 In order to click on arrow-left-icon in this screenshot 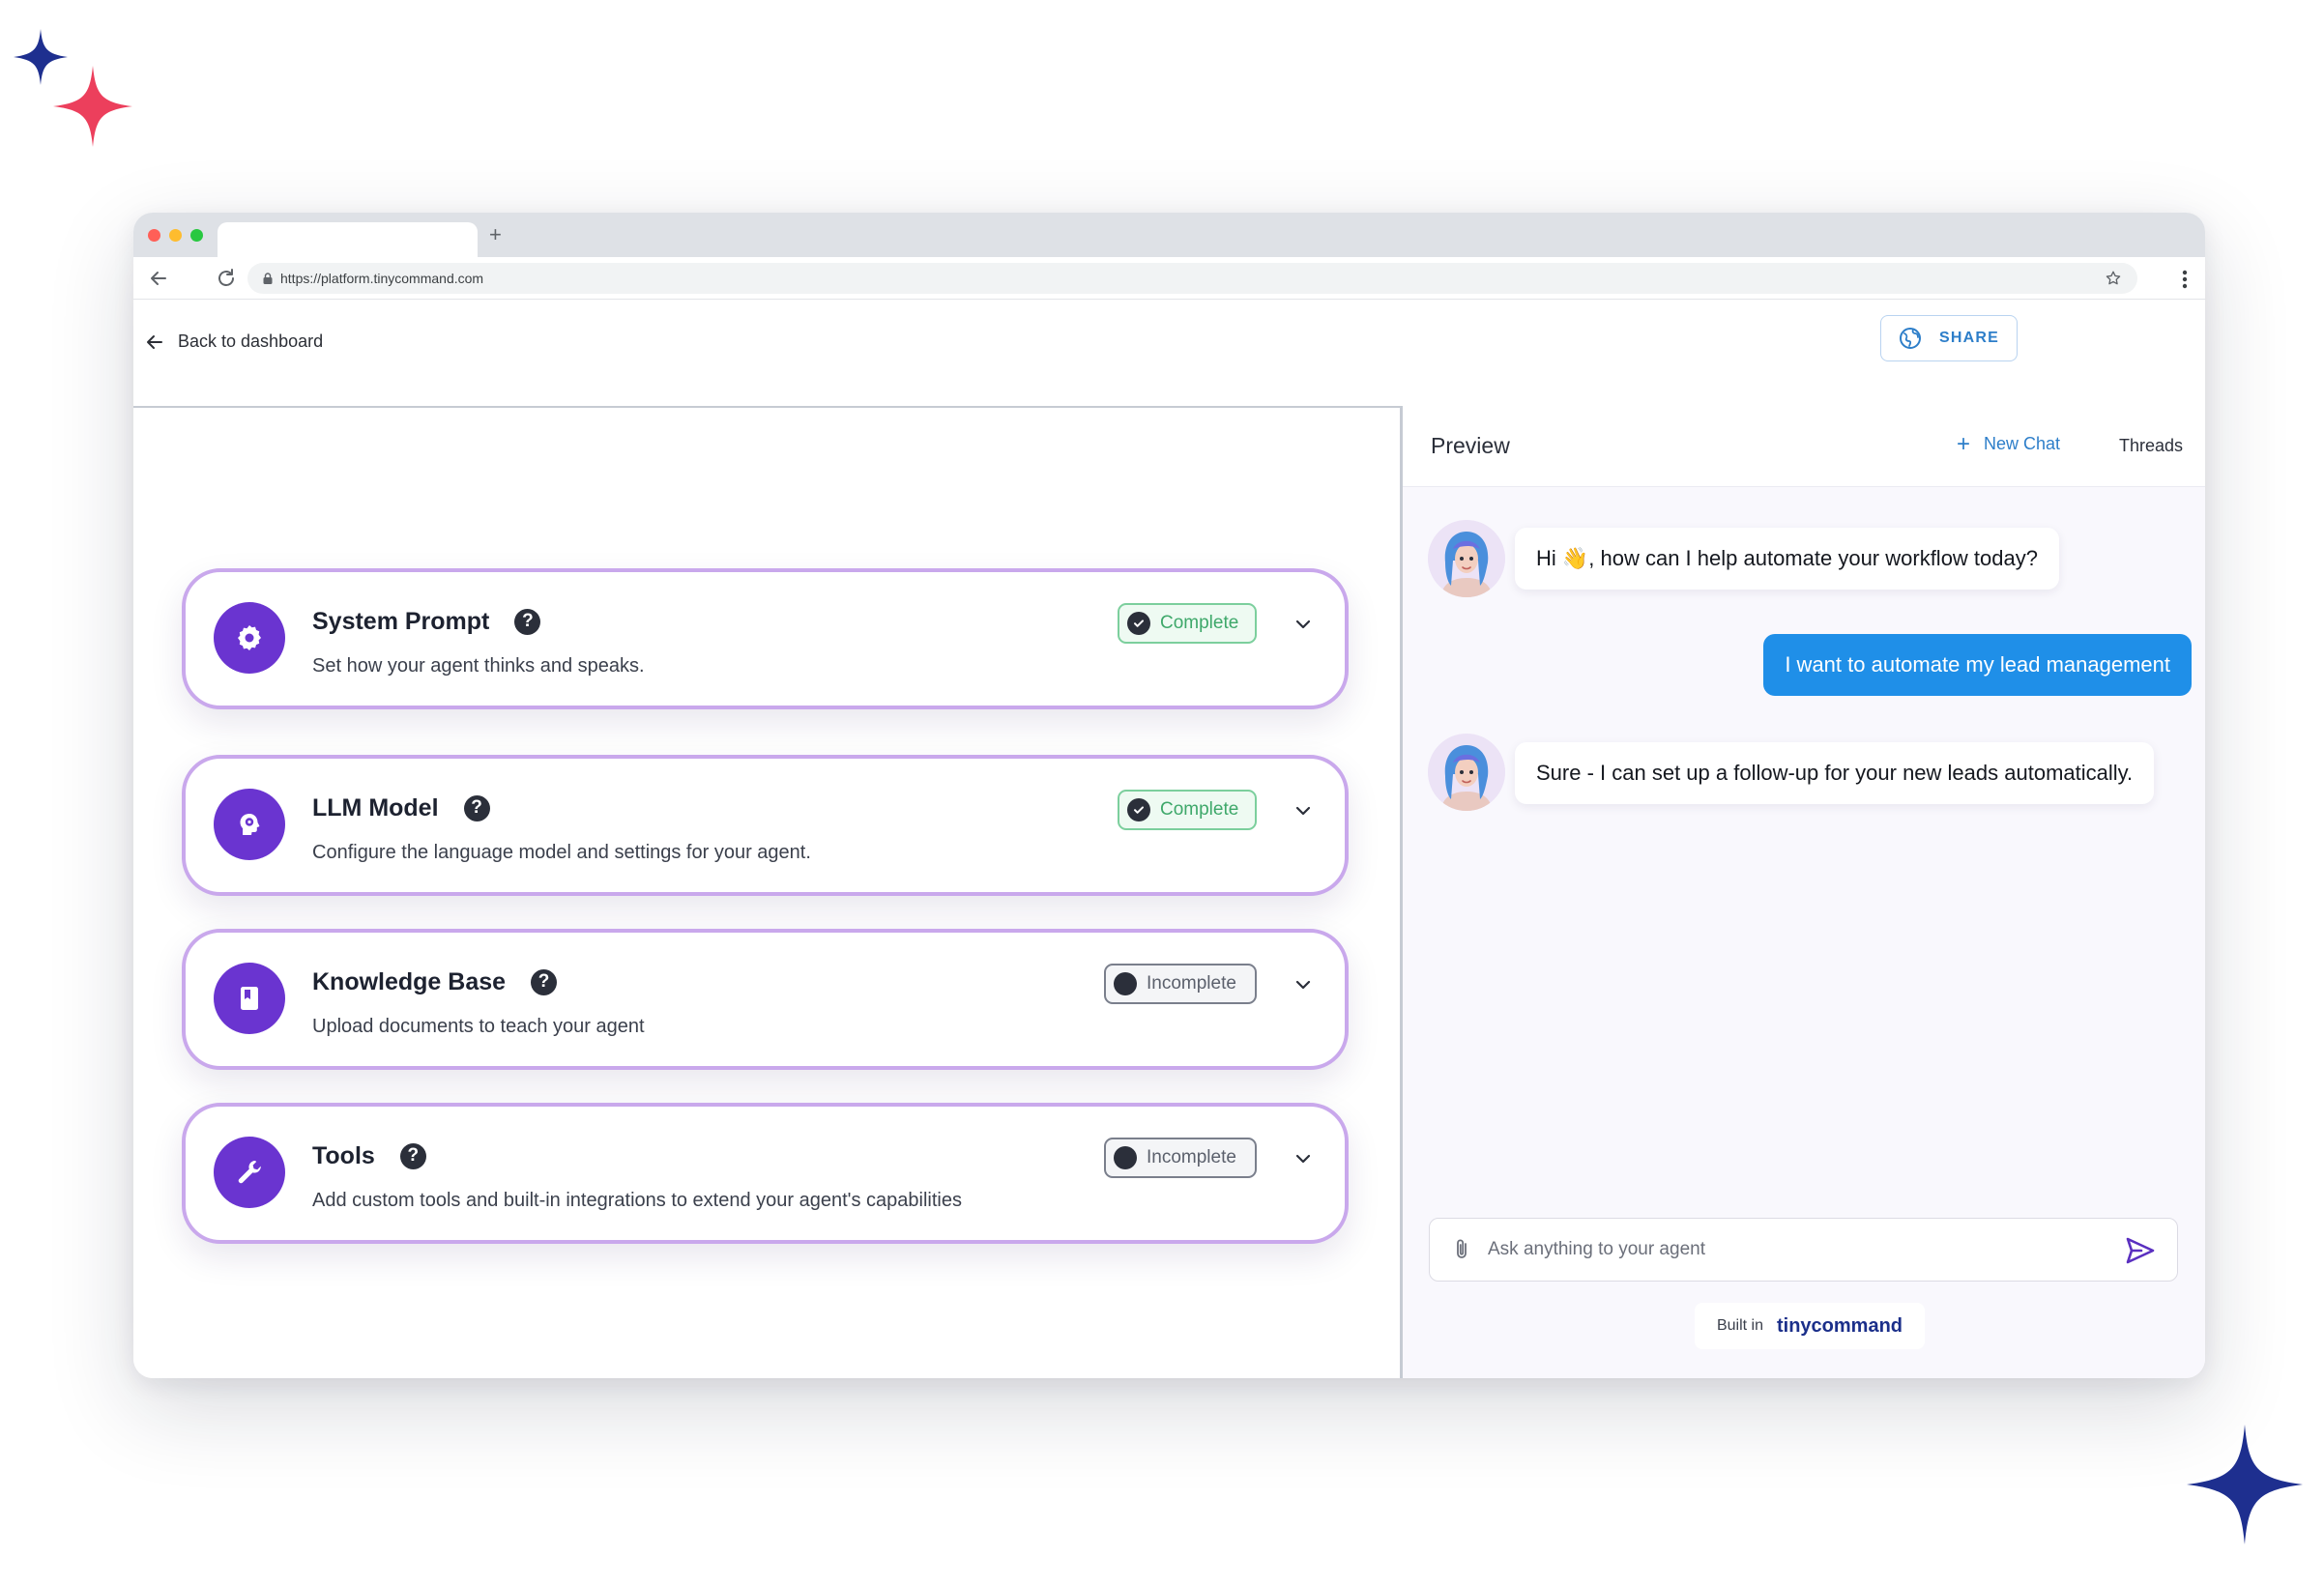, I will do `click(154, 341)`.